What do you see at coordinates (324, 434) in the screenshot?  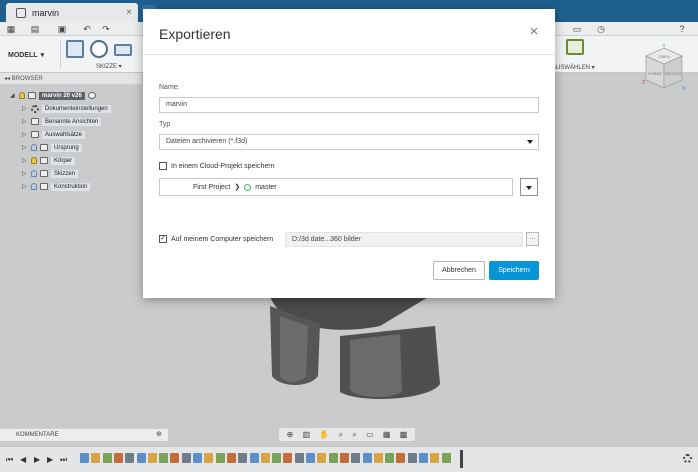 I see `pan-icon: ✋` at bounding box center [324, 434].